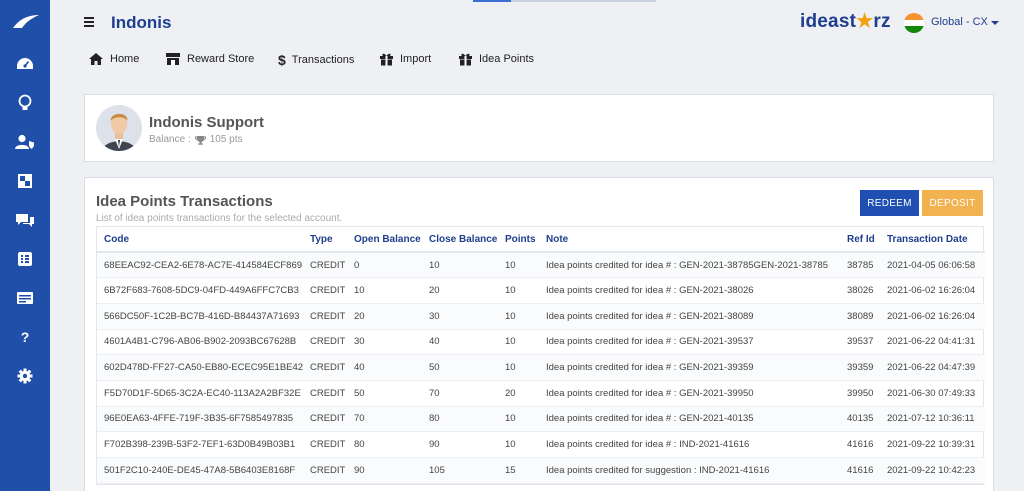 The width and height of the screenshot is (1024, 491). Describe the element at coordinates (200, 140) in the screenshot. I see `trophy-icon` at that location.